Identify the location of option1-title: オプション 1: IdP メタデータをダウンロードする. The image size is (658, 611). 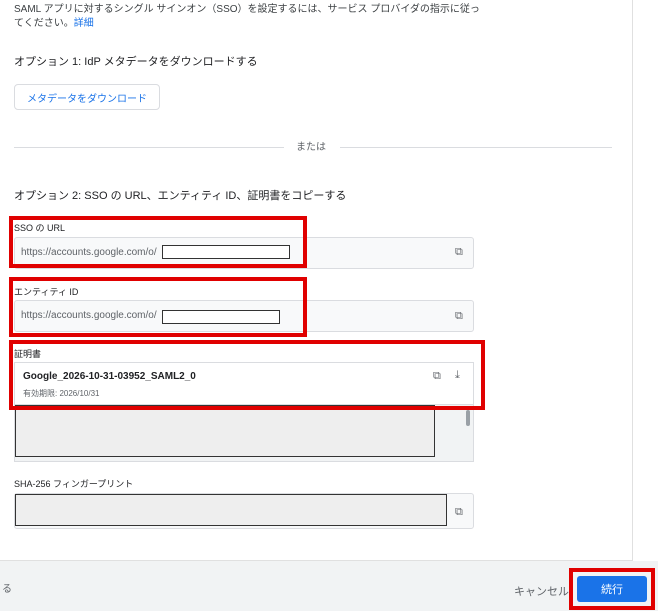
(136, 62).